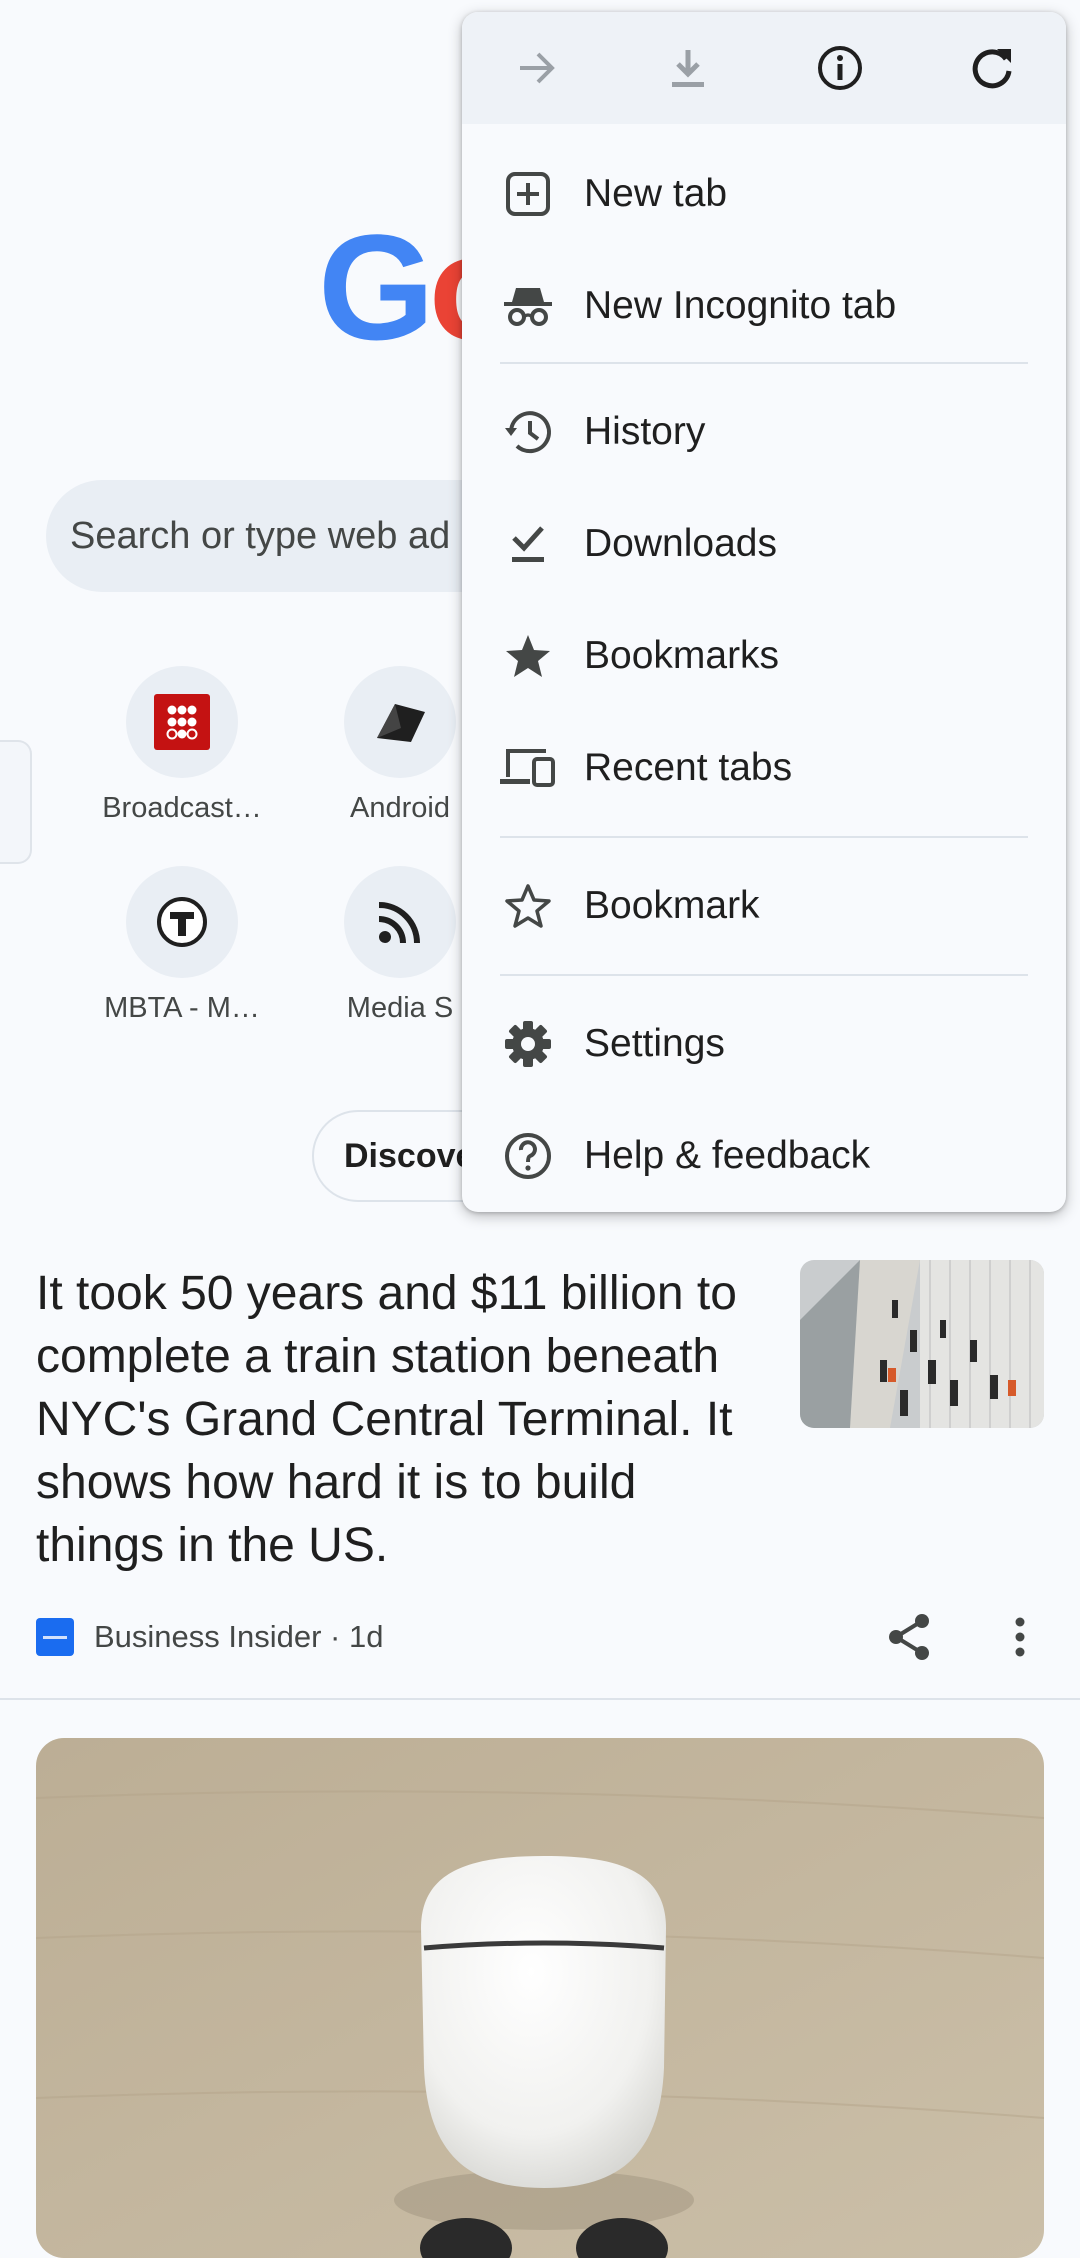 Image resolution: width=1080 pixels, height=2258 pixels. Describe the element at coordinates (528, 1156) in the screenshot. I see `help-icon` at that location.